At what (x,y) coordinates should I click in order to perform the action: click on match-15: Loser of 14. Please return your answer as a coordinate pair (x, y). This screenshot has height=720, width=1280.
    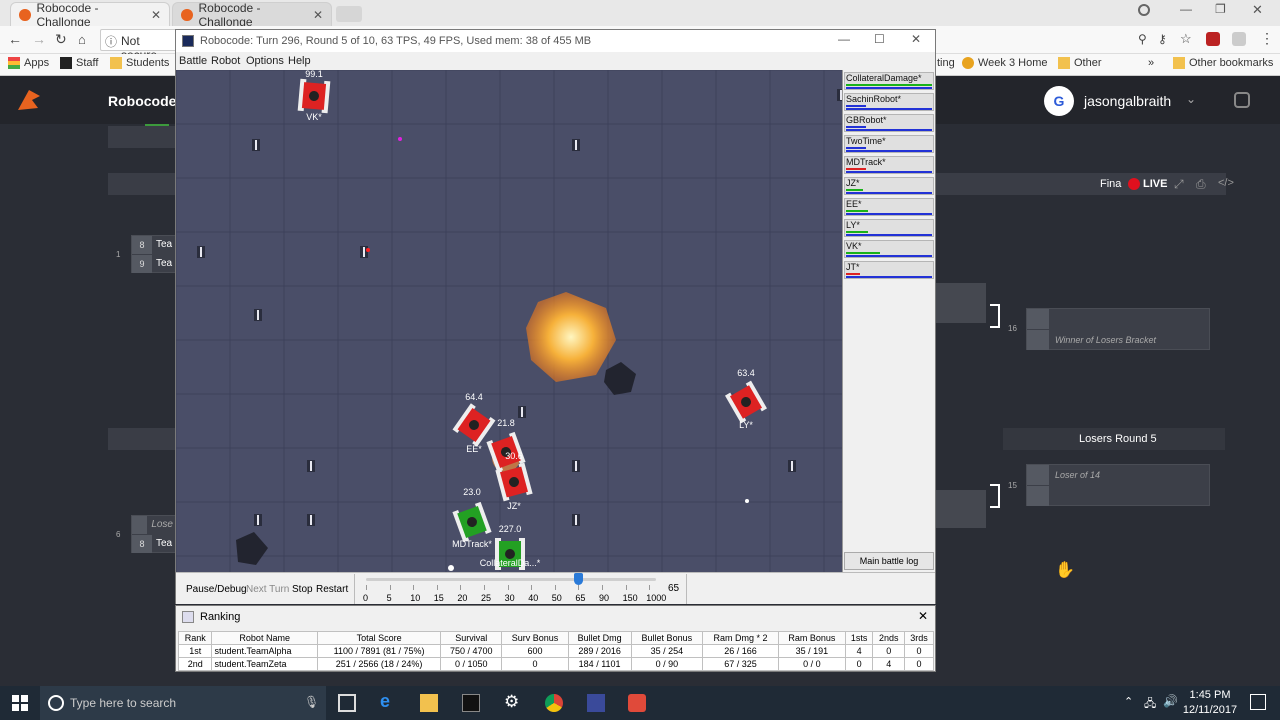
    Looking at the image, I should click on (1118, 485).